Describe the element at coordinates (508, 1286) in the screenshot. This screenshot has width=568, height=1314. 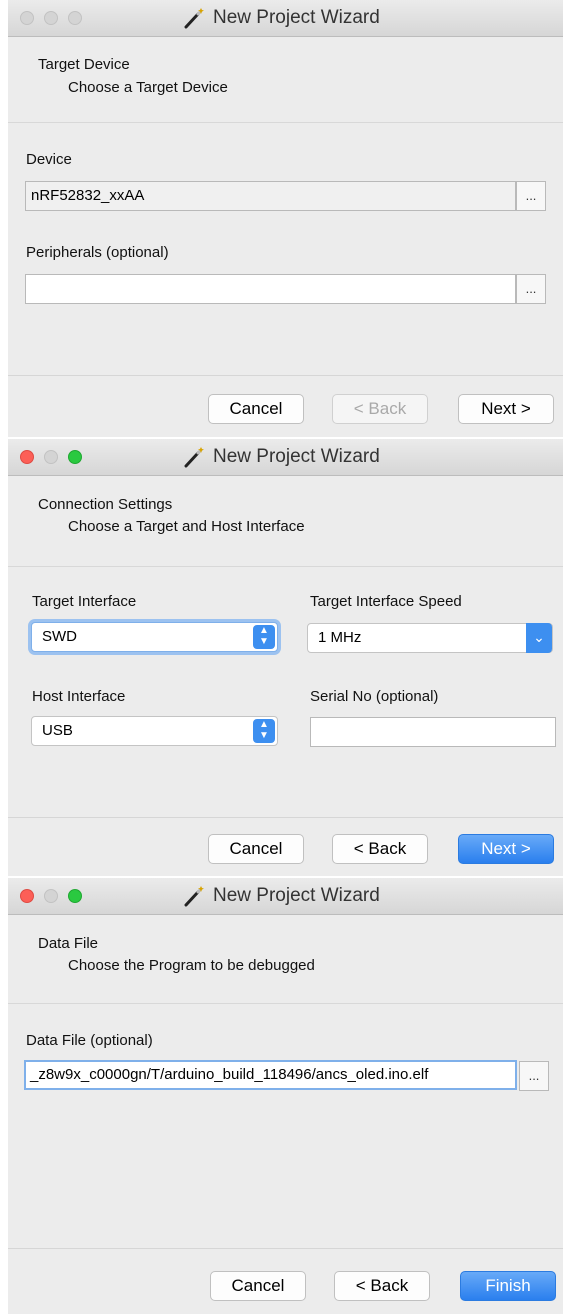
I see `finish-button: Finish` at that location.